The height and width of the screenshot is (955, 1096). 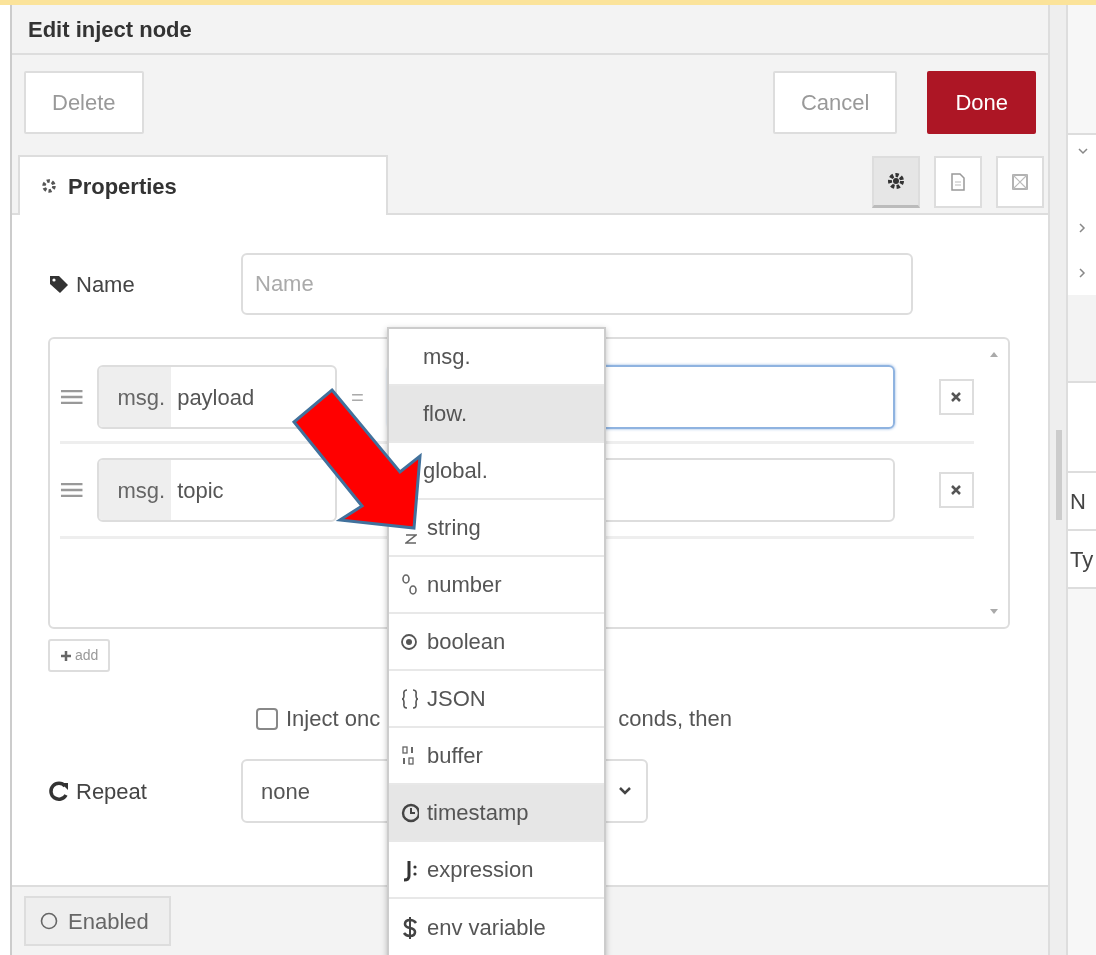 I want to click on field-label: Ty, so click(x=1082, y=559).